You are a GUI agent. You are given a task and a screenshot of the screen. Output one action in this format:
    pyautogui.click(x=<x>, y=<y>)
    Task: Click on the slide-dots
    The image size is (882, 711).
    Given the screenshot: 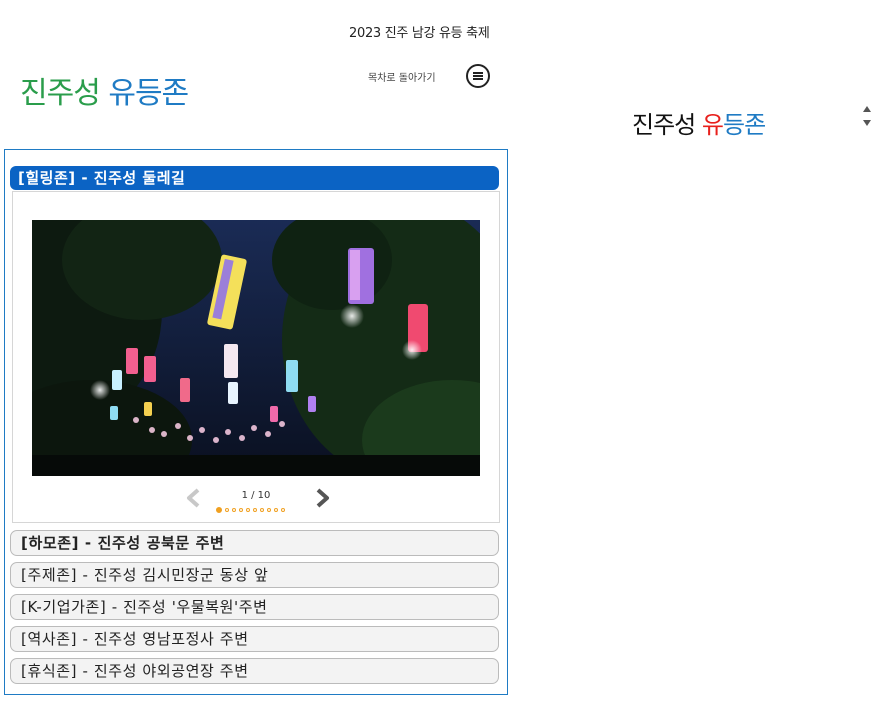 What is the action you would take?
    pyautogui.click(x=250, y=510)
    